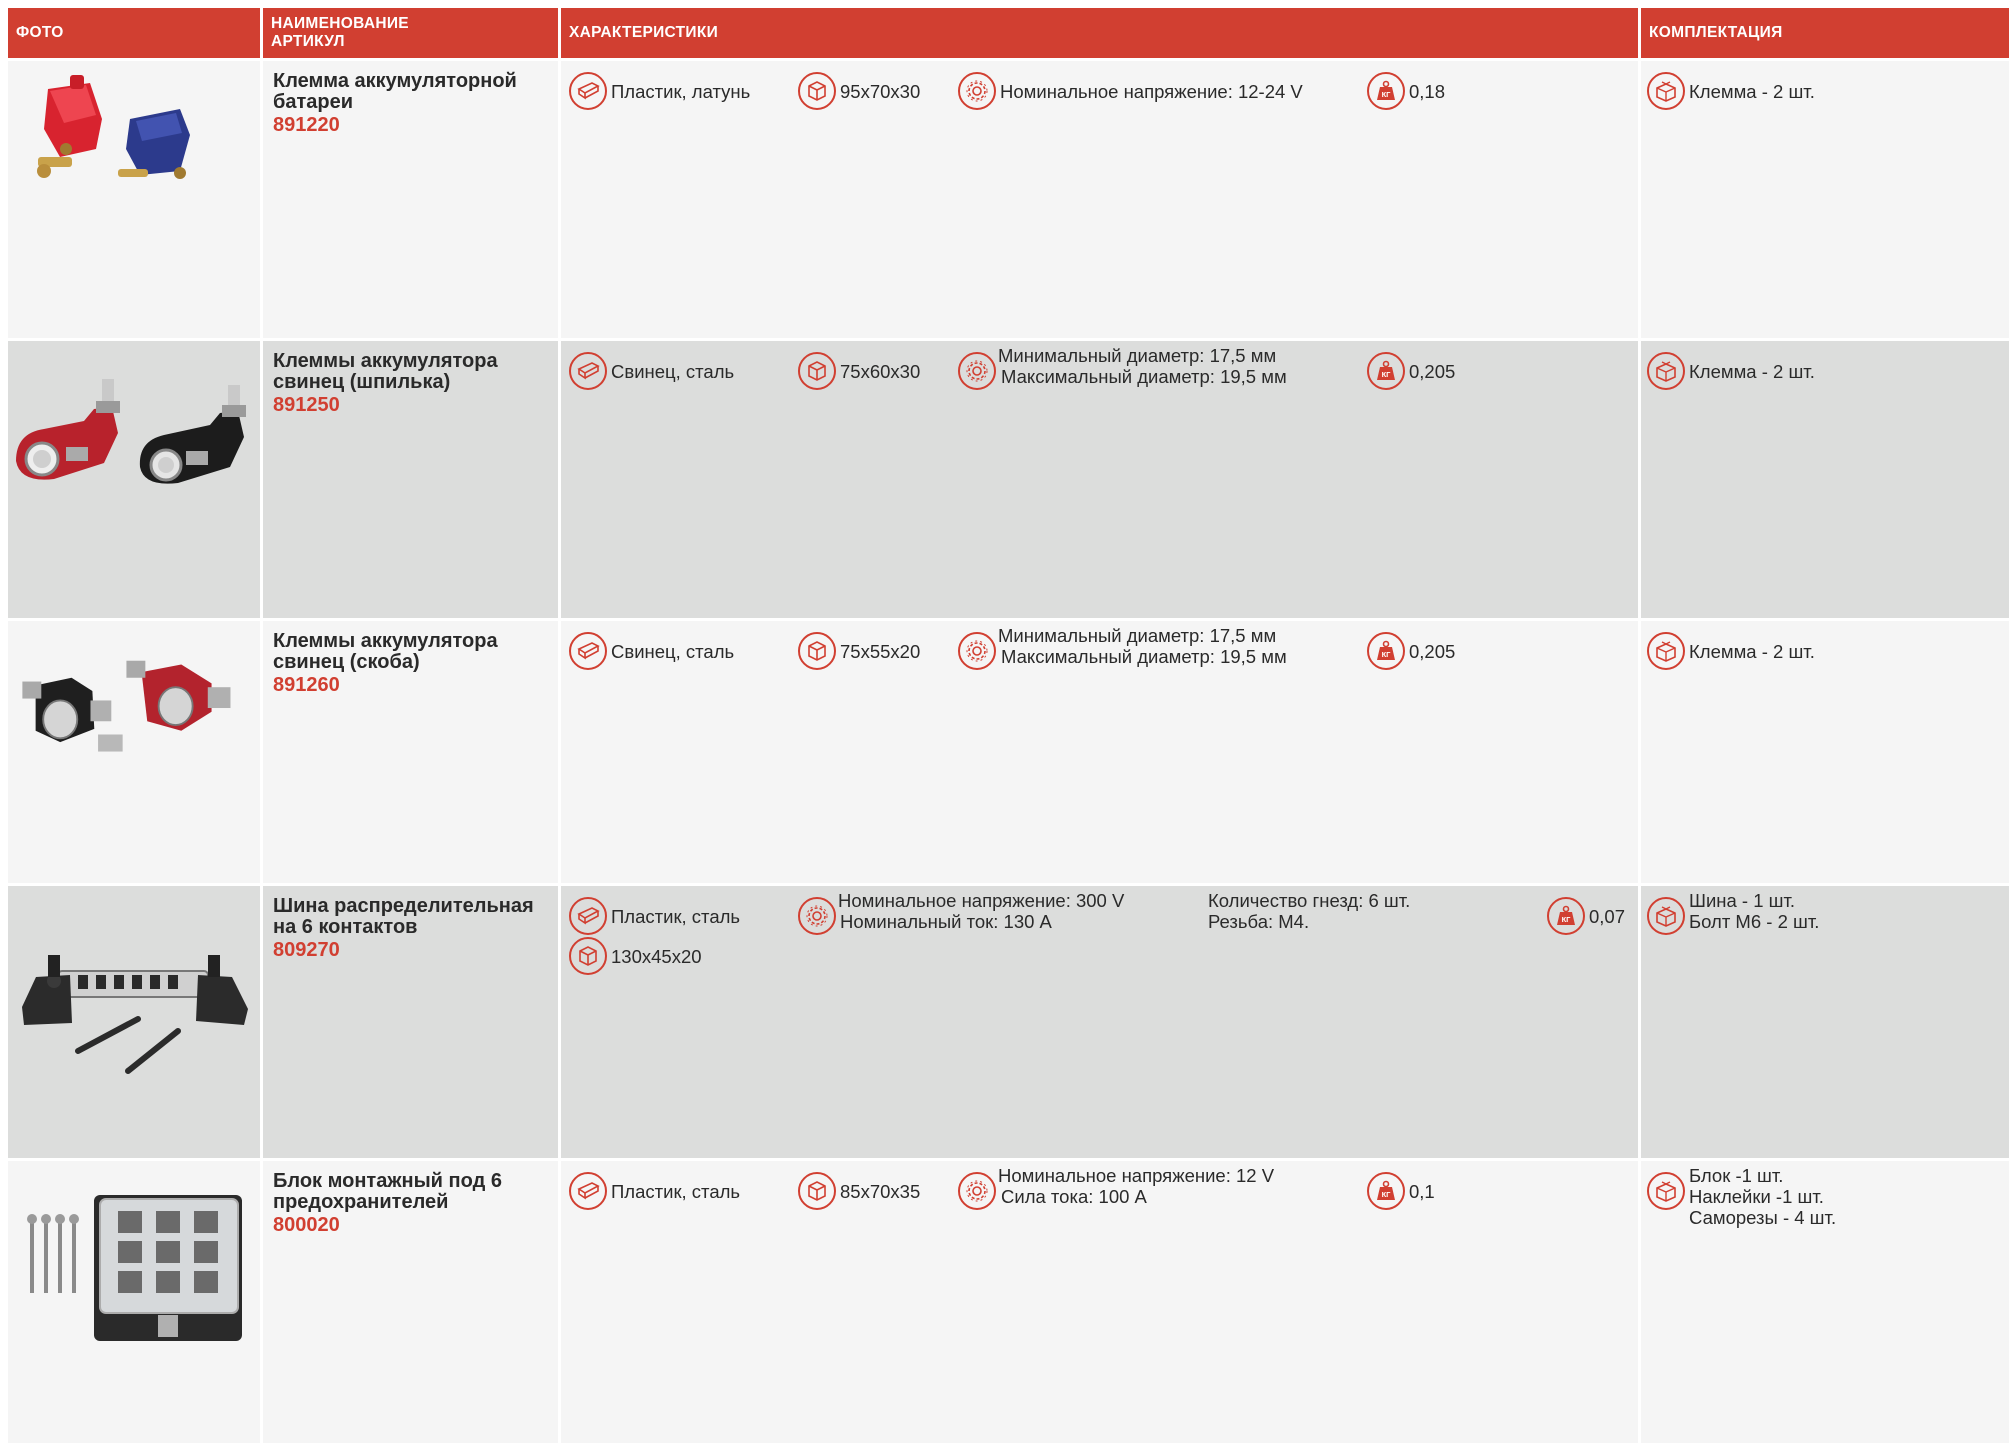  What do you see at coordinates (880, 371) in the screenshot?
I see `size-value: 75x60x30` at bounding box center [880, 371].